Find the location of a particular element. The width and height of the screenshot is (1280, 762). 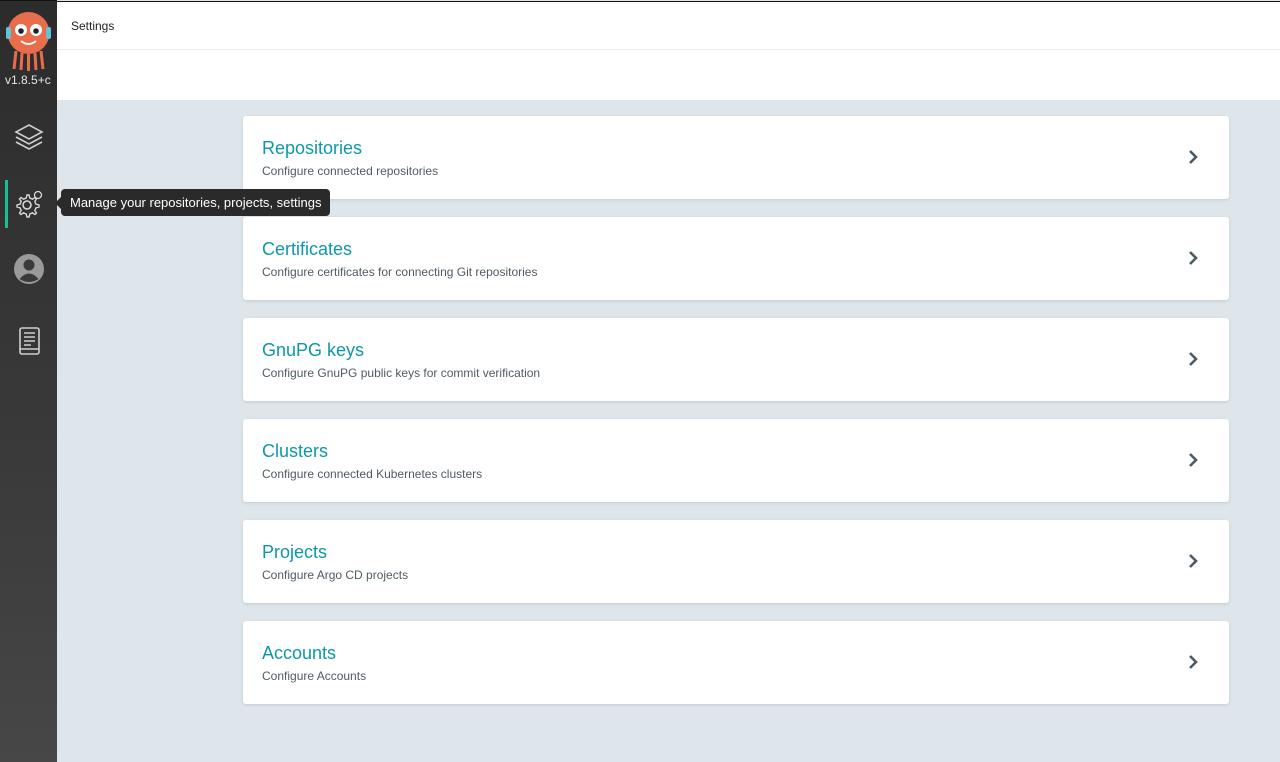

nav-user-info is located at coordinates (28, 269).